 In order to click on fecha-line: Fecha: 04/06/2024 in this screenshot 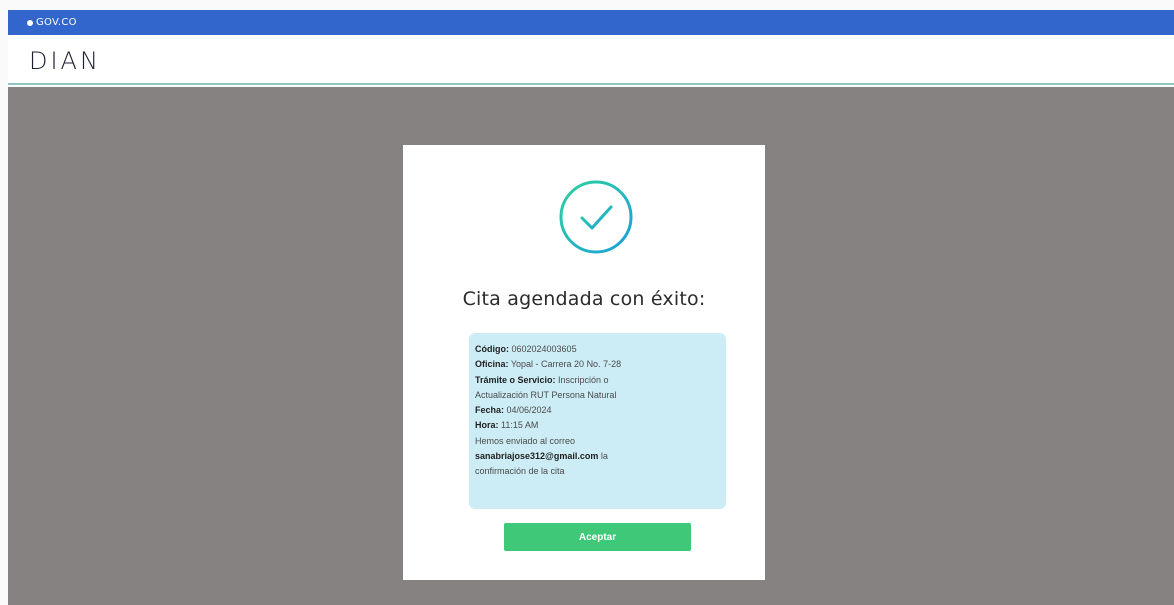, I will do `click(597, 410)`.